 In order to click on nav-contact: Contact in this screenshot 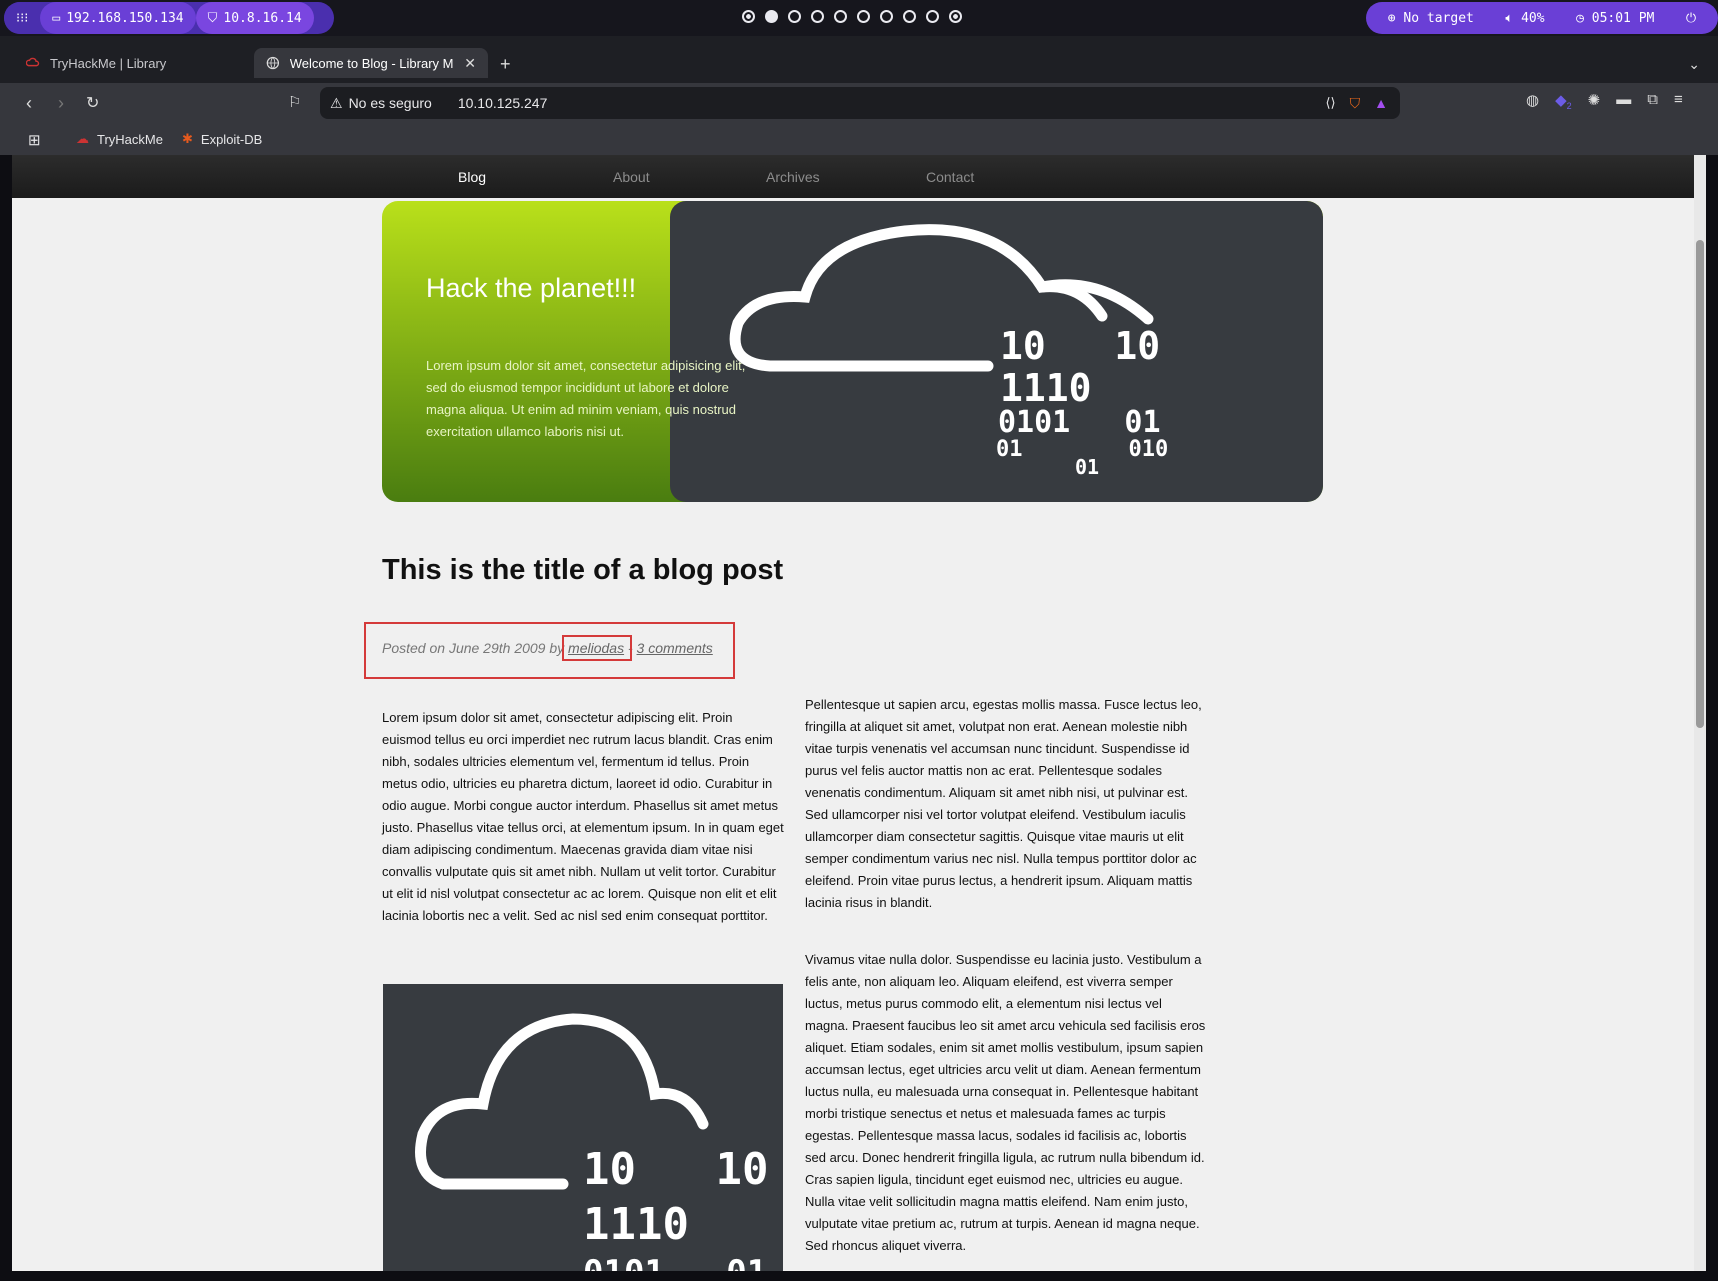, I will do `click(950, 177)`.